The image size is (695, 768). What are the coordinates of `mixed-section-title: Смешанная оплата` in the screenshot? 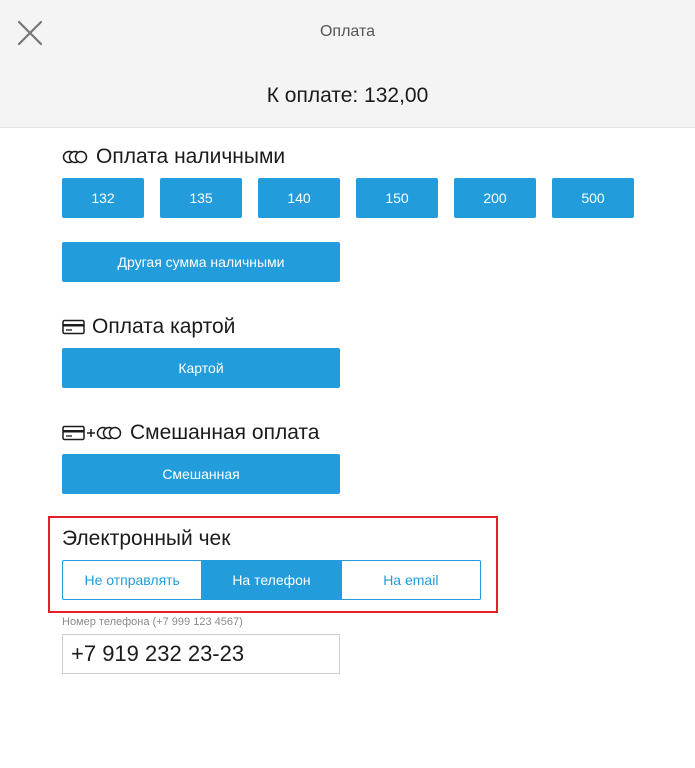 It's located at (190, 433).